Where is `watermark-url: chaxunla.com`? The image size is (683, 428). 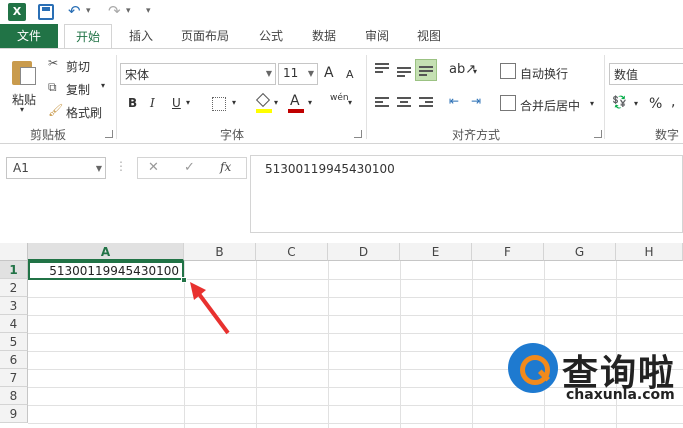 watermark-url: chaxunla.com is located at coordinates (620, 395).